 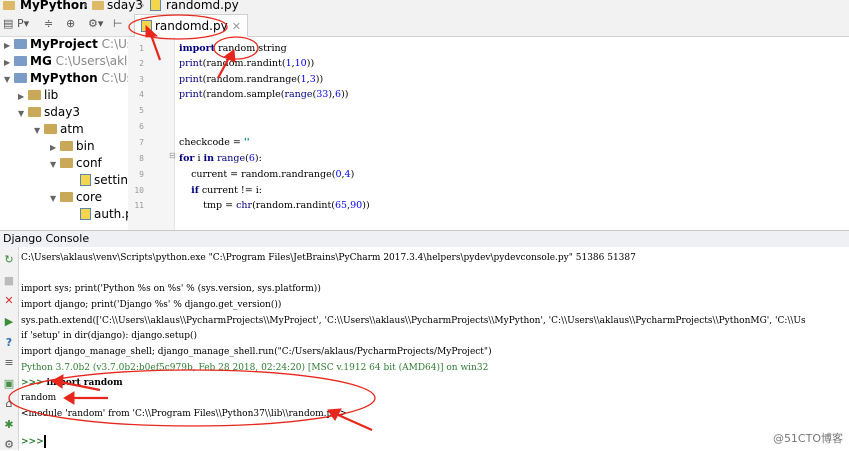 What do you see at coordinates (141, 110) in the screenshot?
I see `line-number: 5` at bounding box center [141, 110].